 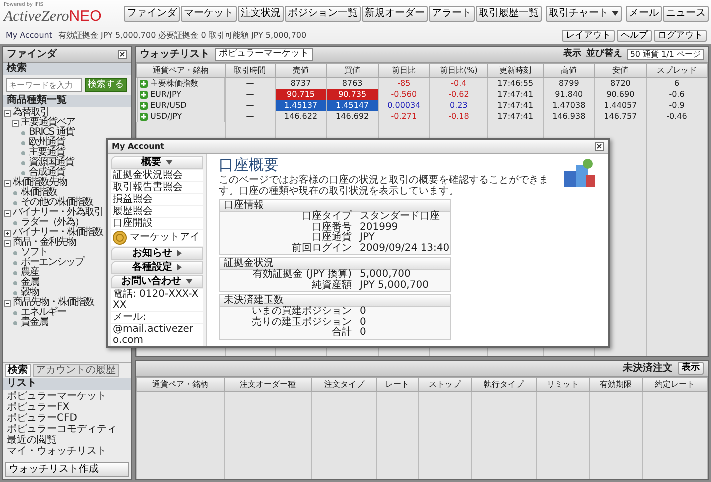 I want to click on list-item: 最近の閲覧, so click(x=67, y=440).